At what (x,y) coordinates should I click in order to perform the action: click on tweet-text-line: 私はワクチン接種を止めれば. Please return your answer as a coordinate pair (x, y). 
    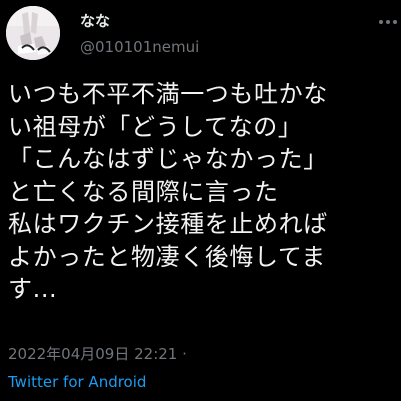
    Looking at the image, I should click on (168, 224).